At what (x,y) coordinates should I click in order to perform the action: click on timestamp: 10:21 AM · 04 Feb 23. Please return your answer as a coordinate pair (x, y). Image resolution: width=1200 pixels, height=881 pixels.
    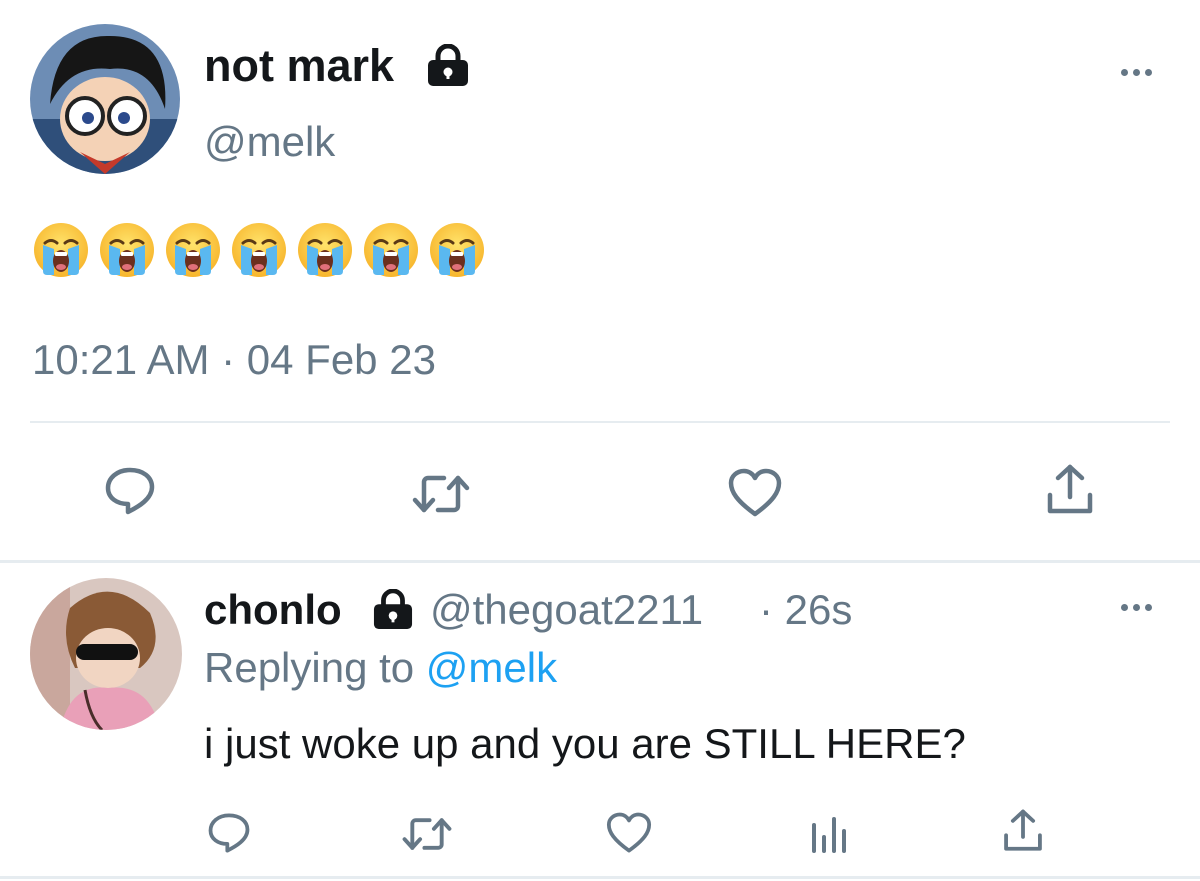
    Looking at the image, I should click on (234, 360).